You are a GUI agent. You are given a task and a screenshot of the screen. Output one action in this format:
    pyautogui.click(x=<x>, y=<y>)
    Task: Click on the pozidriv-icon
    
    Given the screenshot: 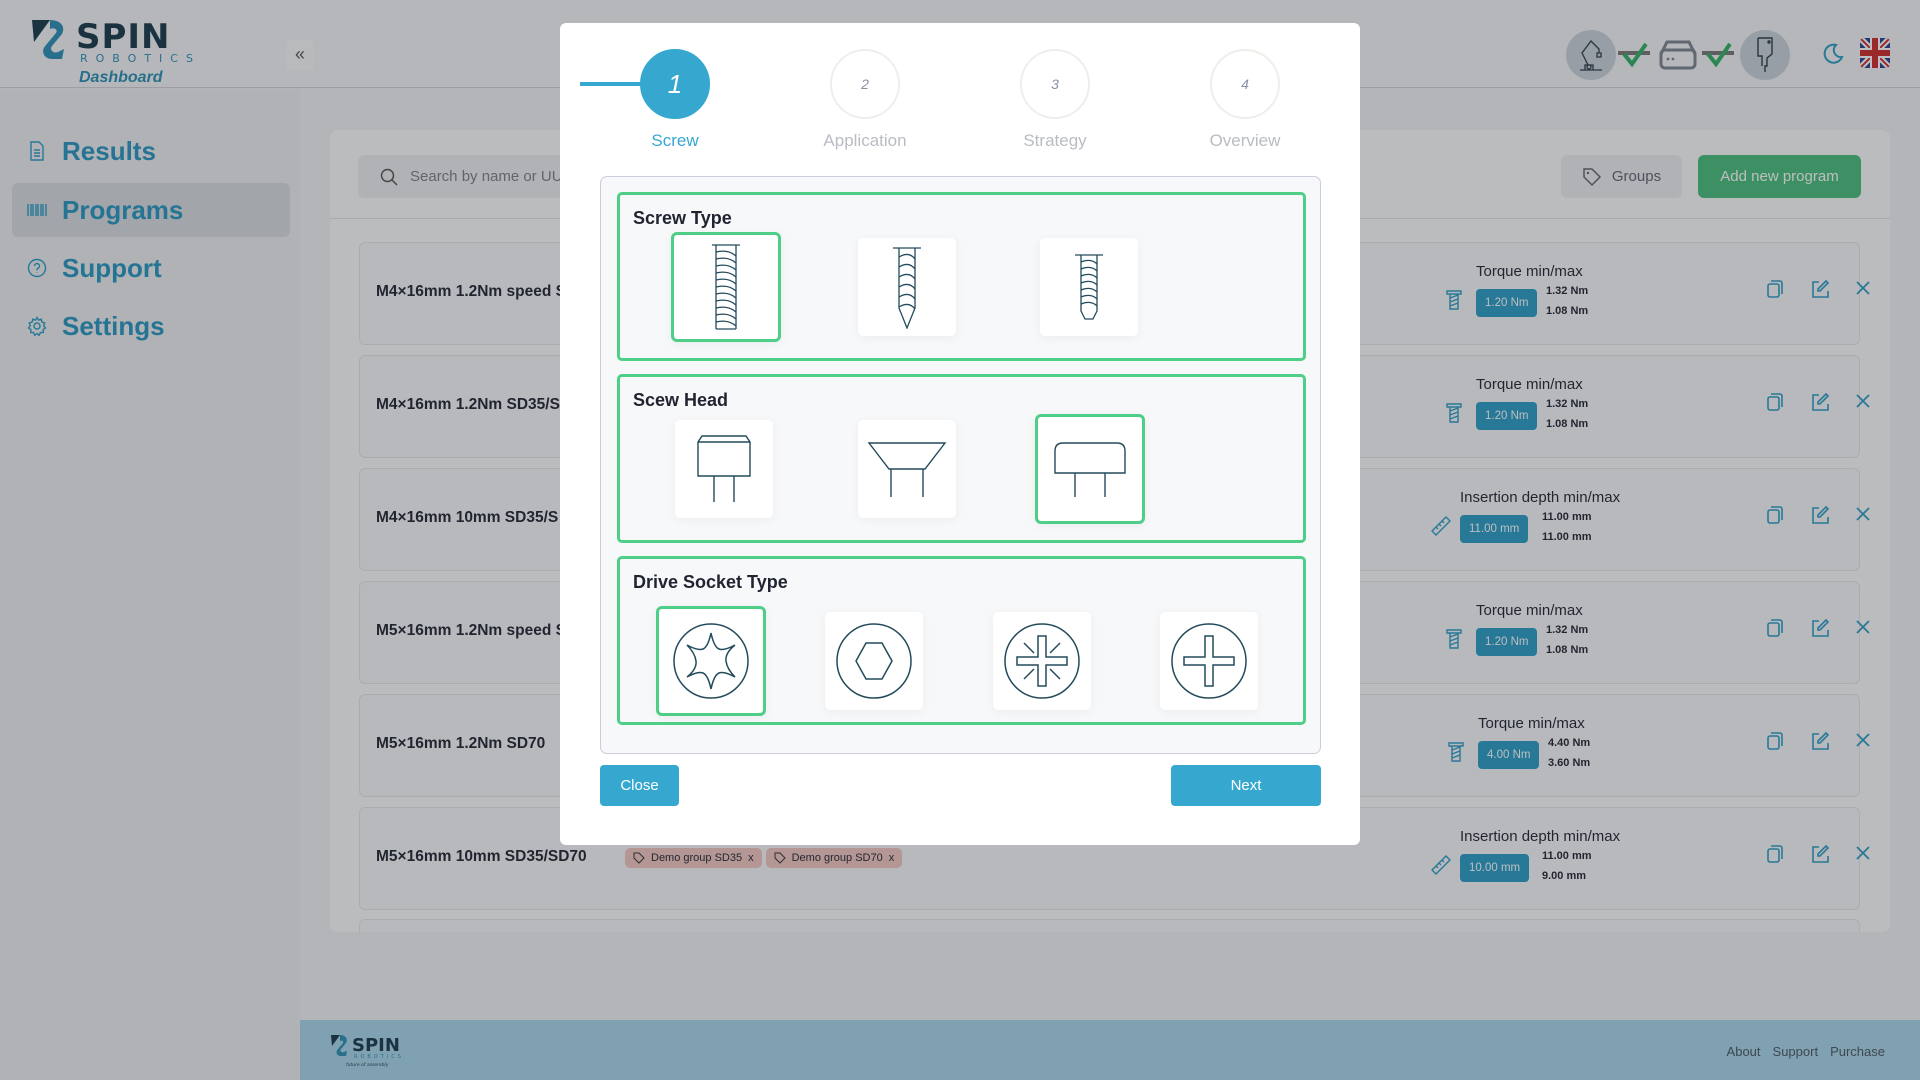 What is the action you would take?
    pyautogui.click(x=1042, y=661)
    